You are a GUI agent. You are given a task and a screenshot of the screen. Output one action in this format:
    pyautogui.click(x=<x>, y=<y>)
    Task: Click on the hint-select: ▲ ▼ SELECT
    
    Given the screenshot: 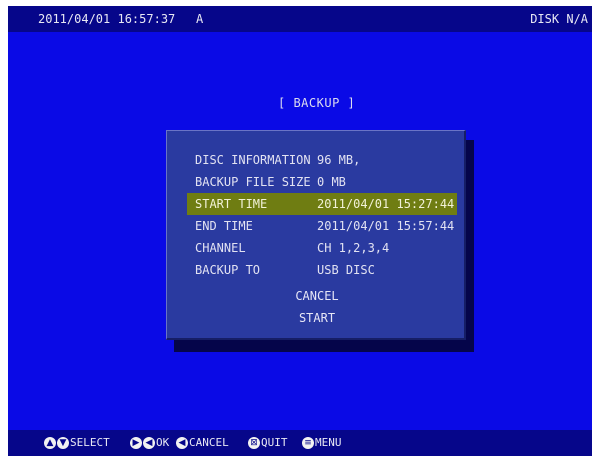 What is the action you would take?
    pyautogui.click(x=77, y=443)
    